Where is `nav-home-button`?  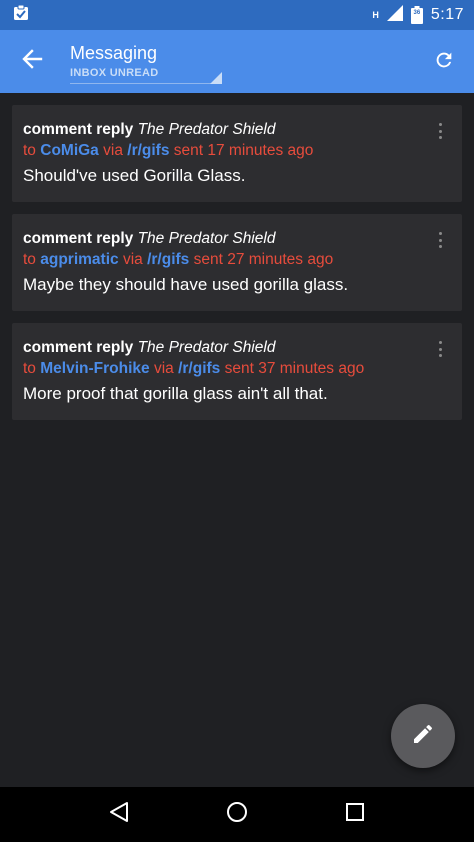
nav-home-button is located at coordinates (237, 815).